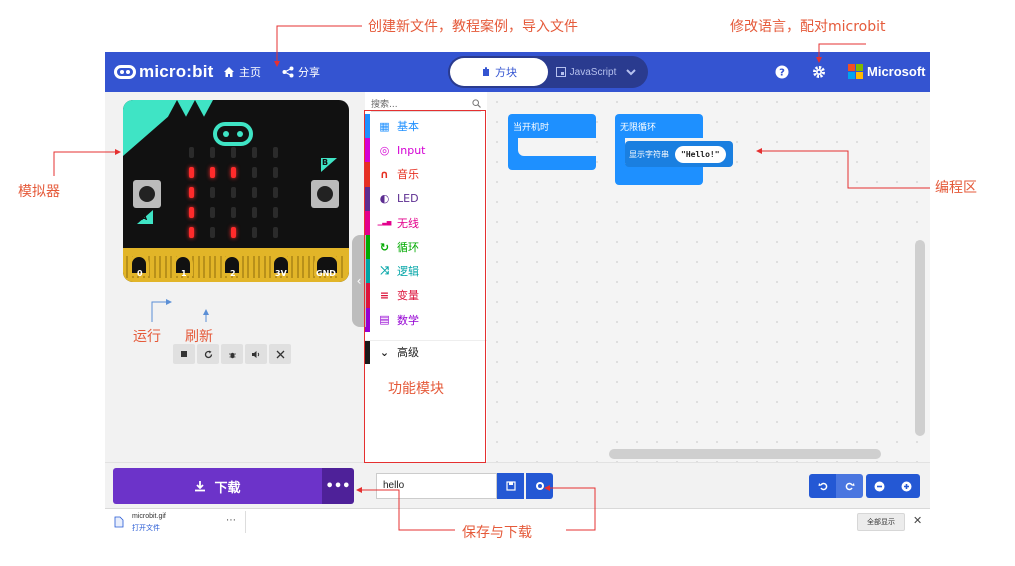  I want to click on button-a, so click(147, 194).